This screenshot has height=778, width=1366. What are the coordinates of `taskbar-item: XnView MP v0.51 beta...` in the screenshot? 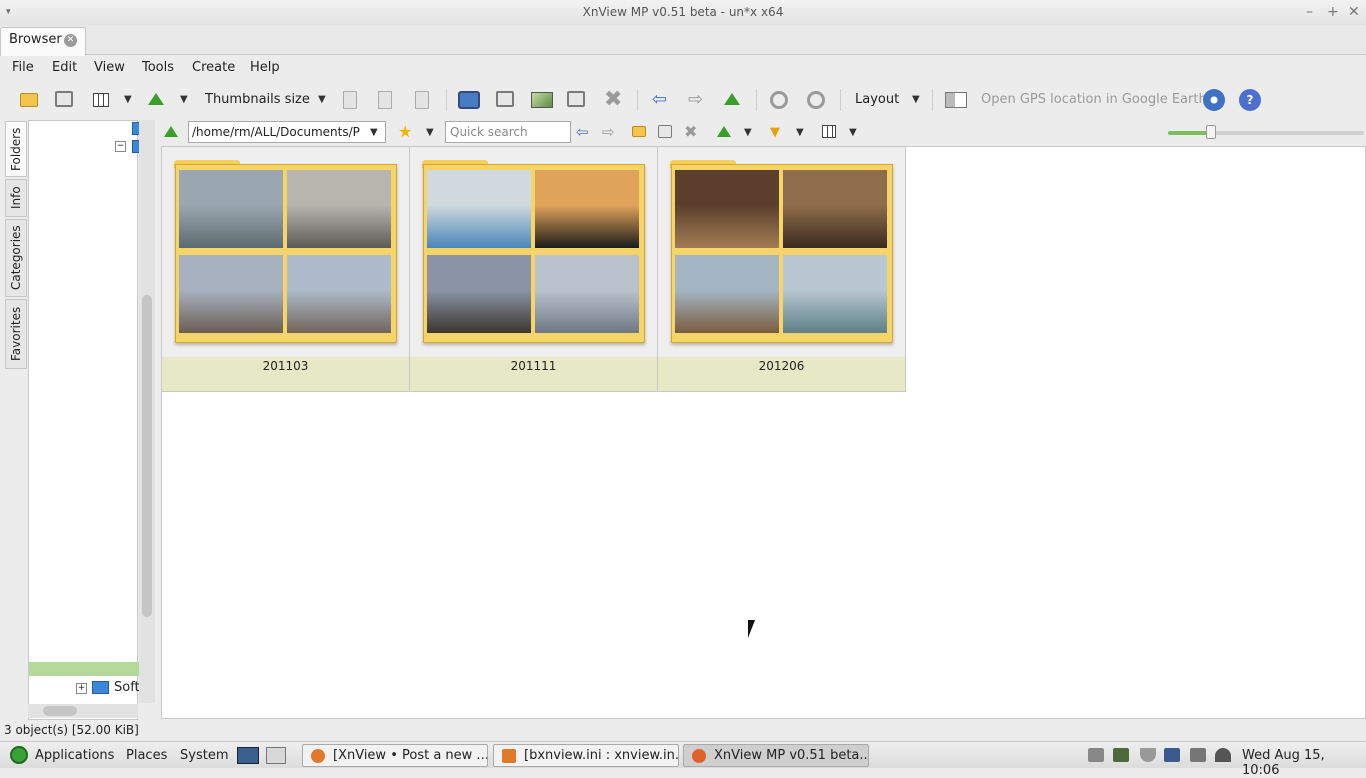 It's located at (776, 755).